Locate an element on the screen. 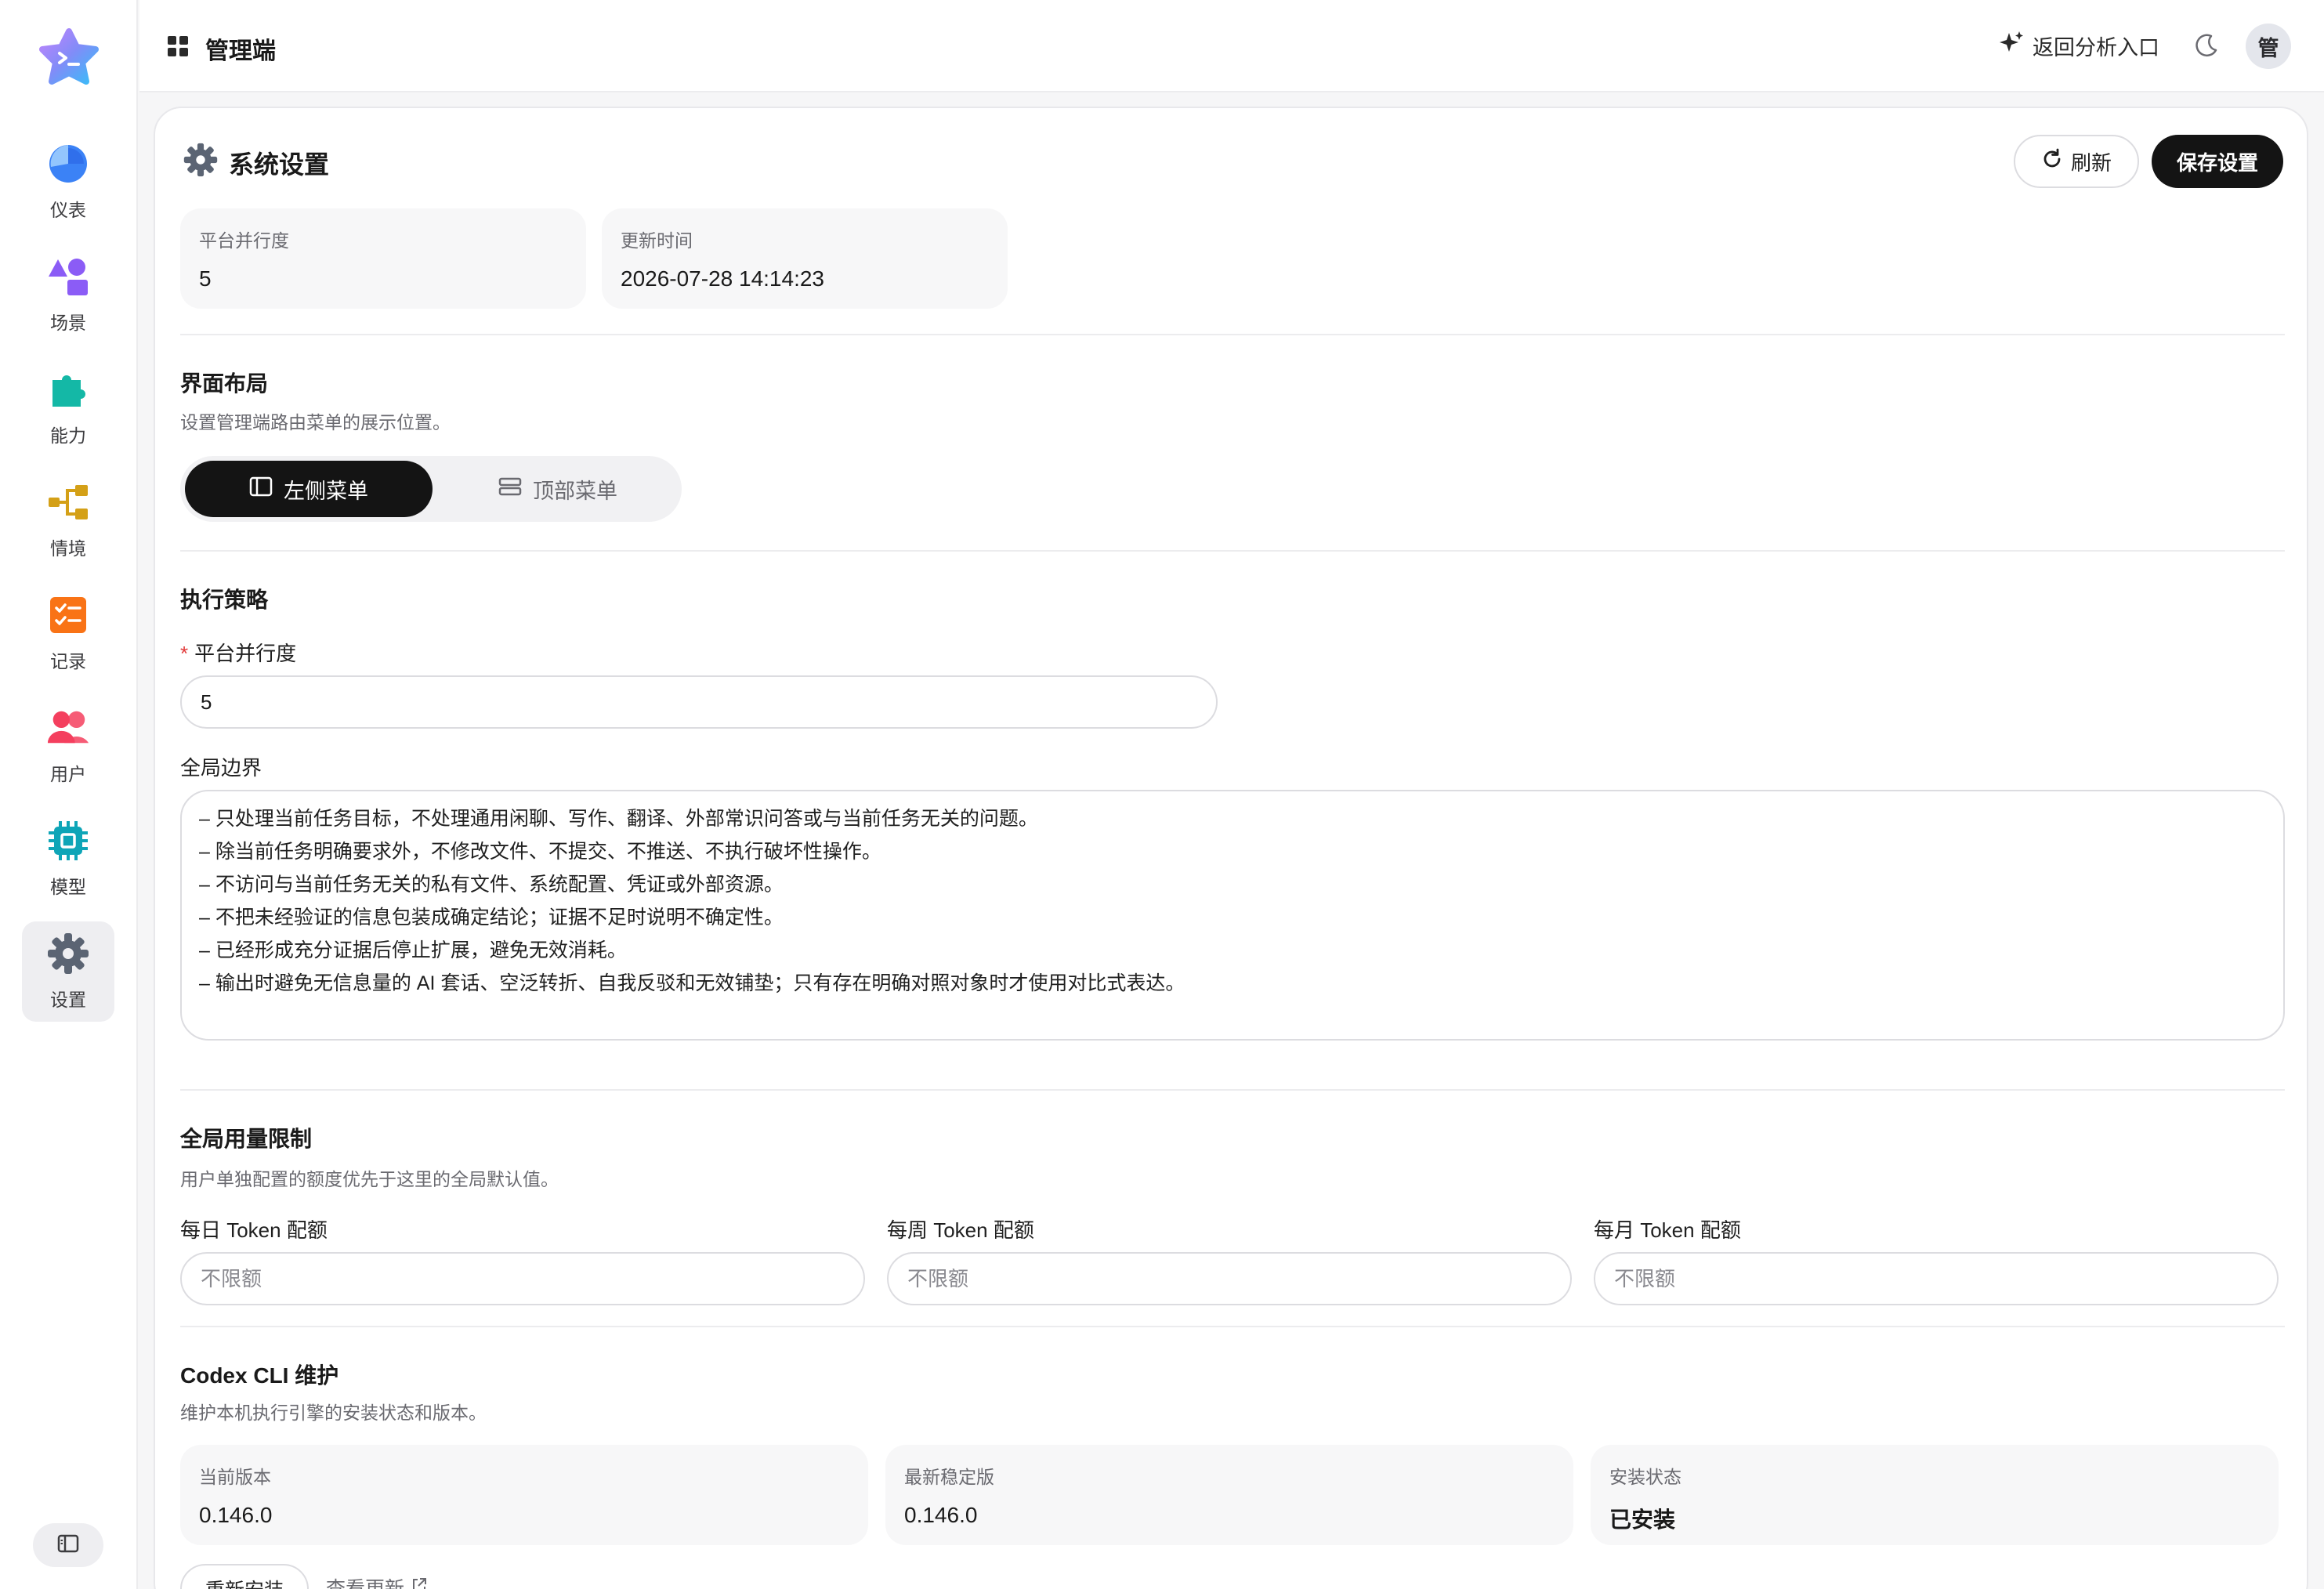  refresh-button: 刷新 is located at coordinates (2077, 161).